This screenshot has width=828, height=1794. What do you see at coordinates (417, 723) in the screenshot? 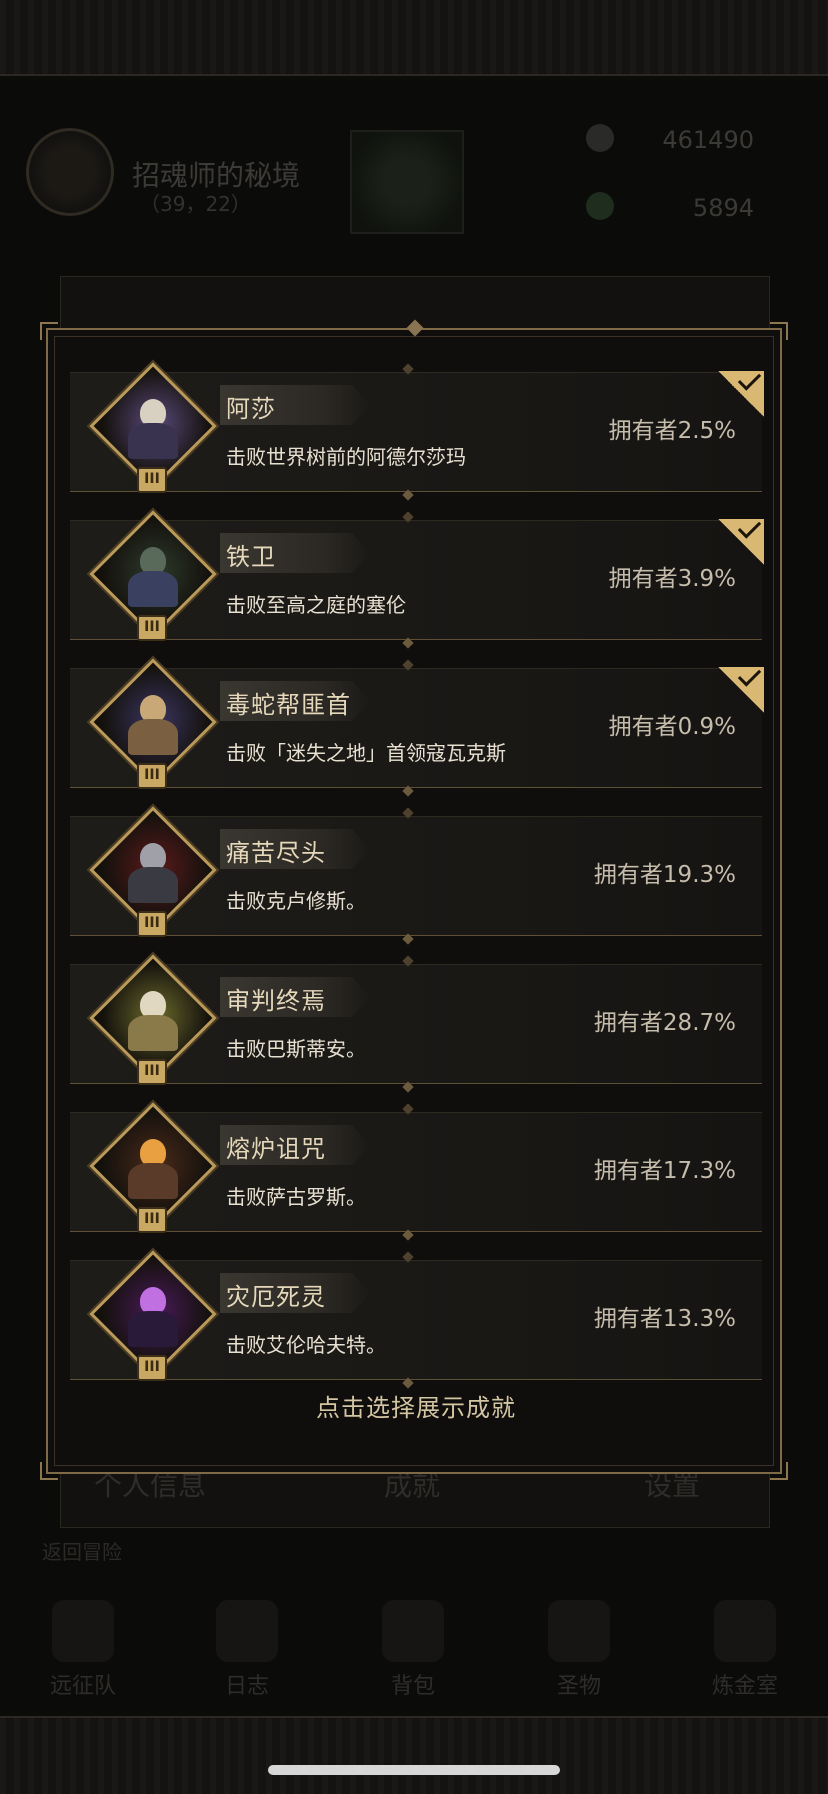
I see `achievement-row: III 毒蛇帮匪首 击败「迷失之地」首领寇瓦克斯 拥有者0.9%` at bounding box center [417, 723].